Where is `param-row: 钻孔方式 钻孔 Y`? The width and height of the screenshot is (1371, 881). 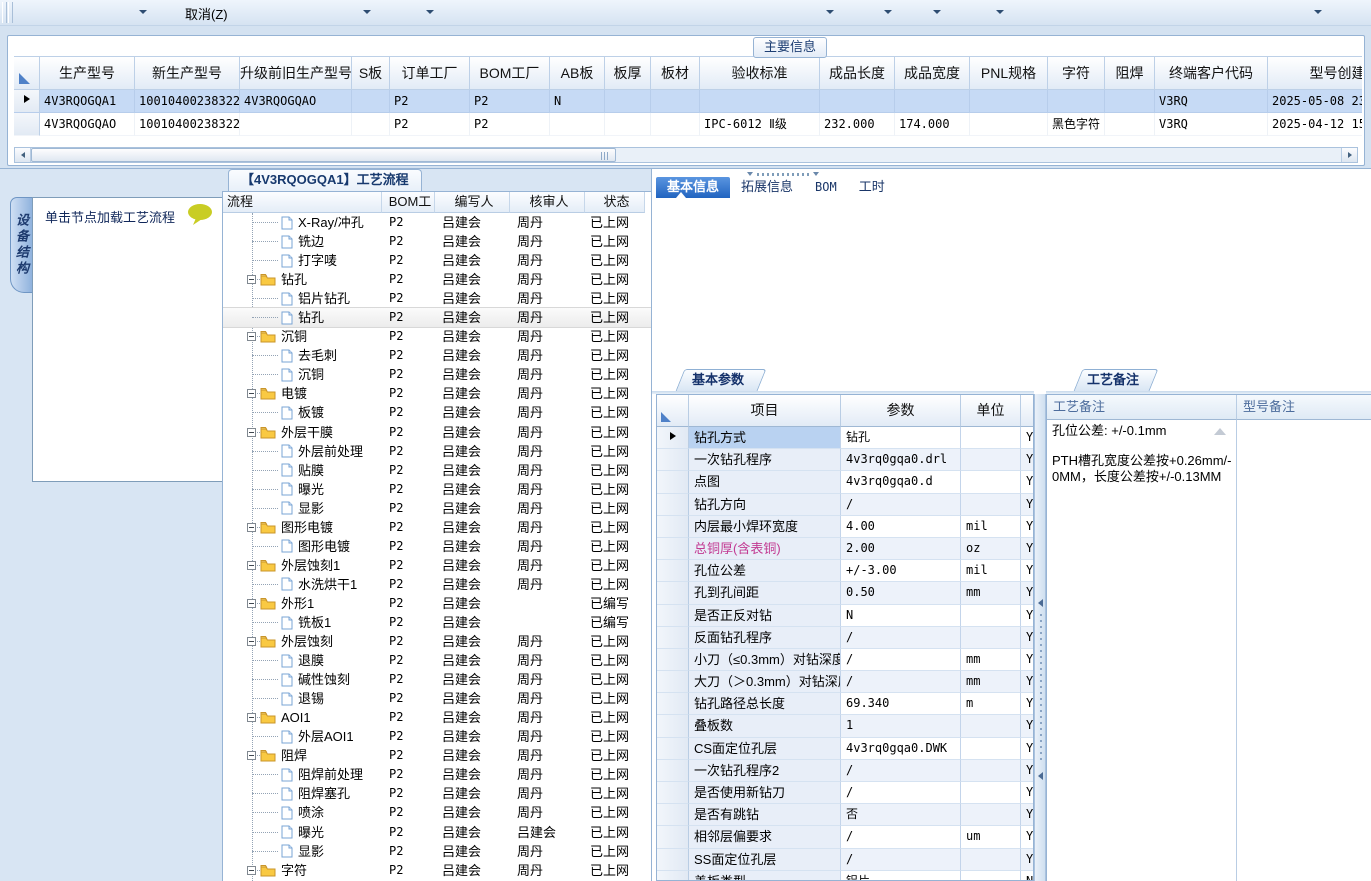
param-row: 钻孔方式 钻孔 Y is located at coordinates (845, 438).